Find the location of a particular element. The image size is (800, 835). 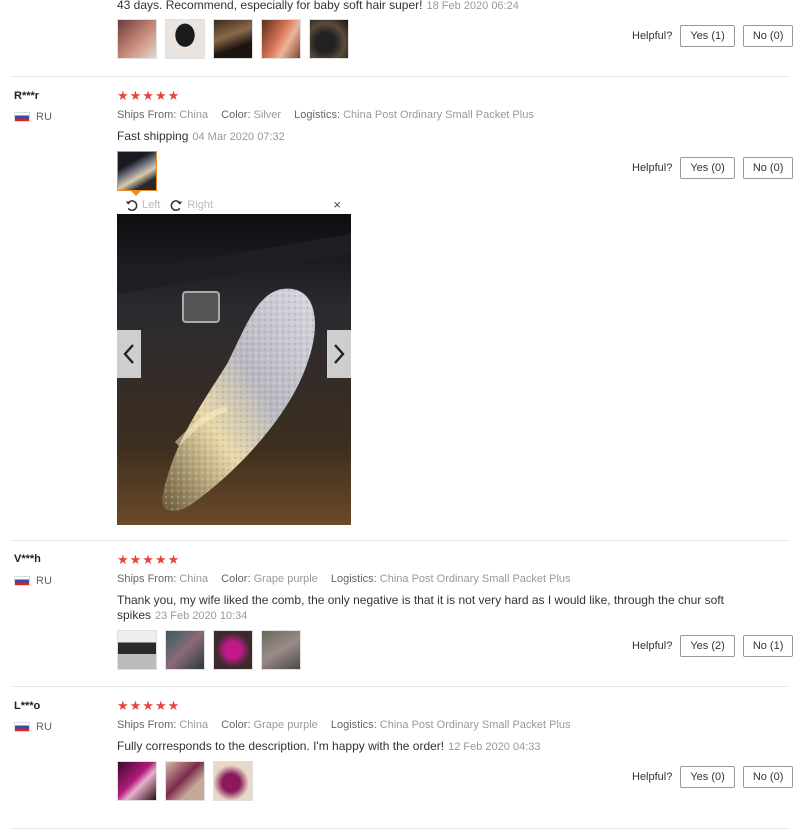

rotate-left-button: Left is located at coordinates (142, 205).